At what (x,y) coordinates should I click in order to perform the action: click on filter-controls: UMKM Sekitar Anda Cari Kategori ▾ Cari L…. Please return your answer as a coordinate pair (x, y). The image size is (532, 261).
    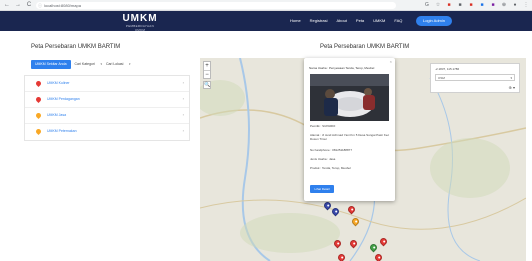
    Looking at the image, I should click on (80, 64).